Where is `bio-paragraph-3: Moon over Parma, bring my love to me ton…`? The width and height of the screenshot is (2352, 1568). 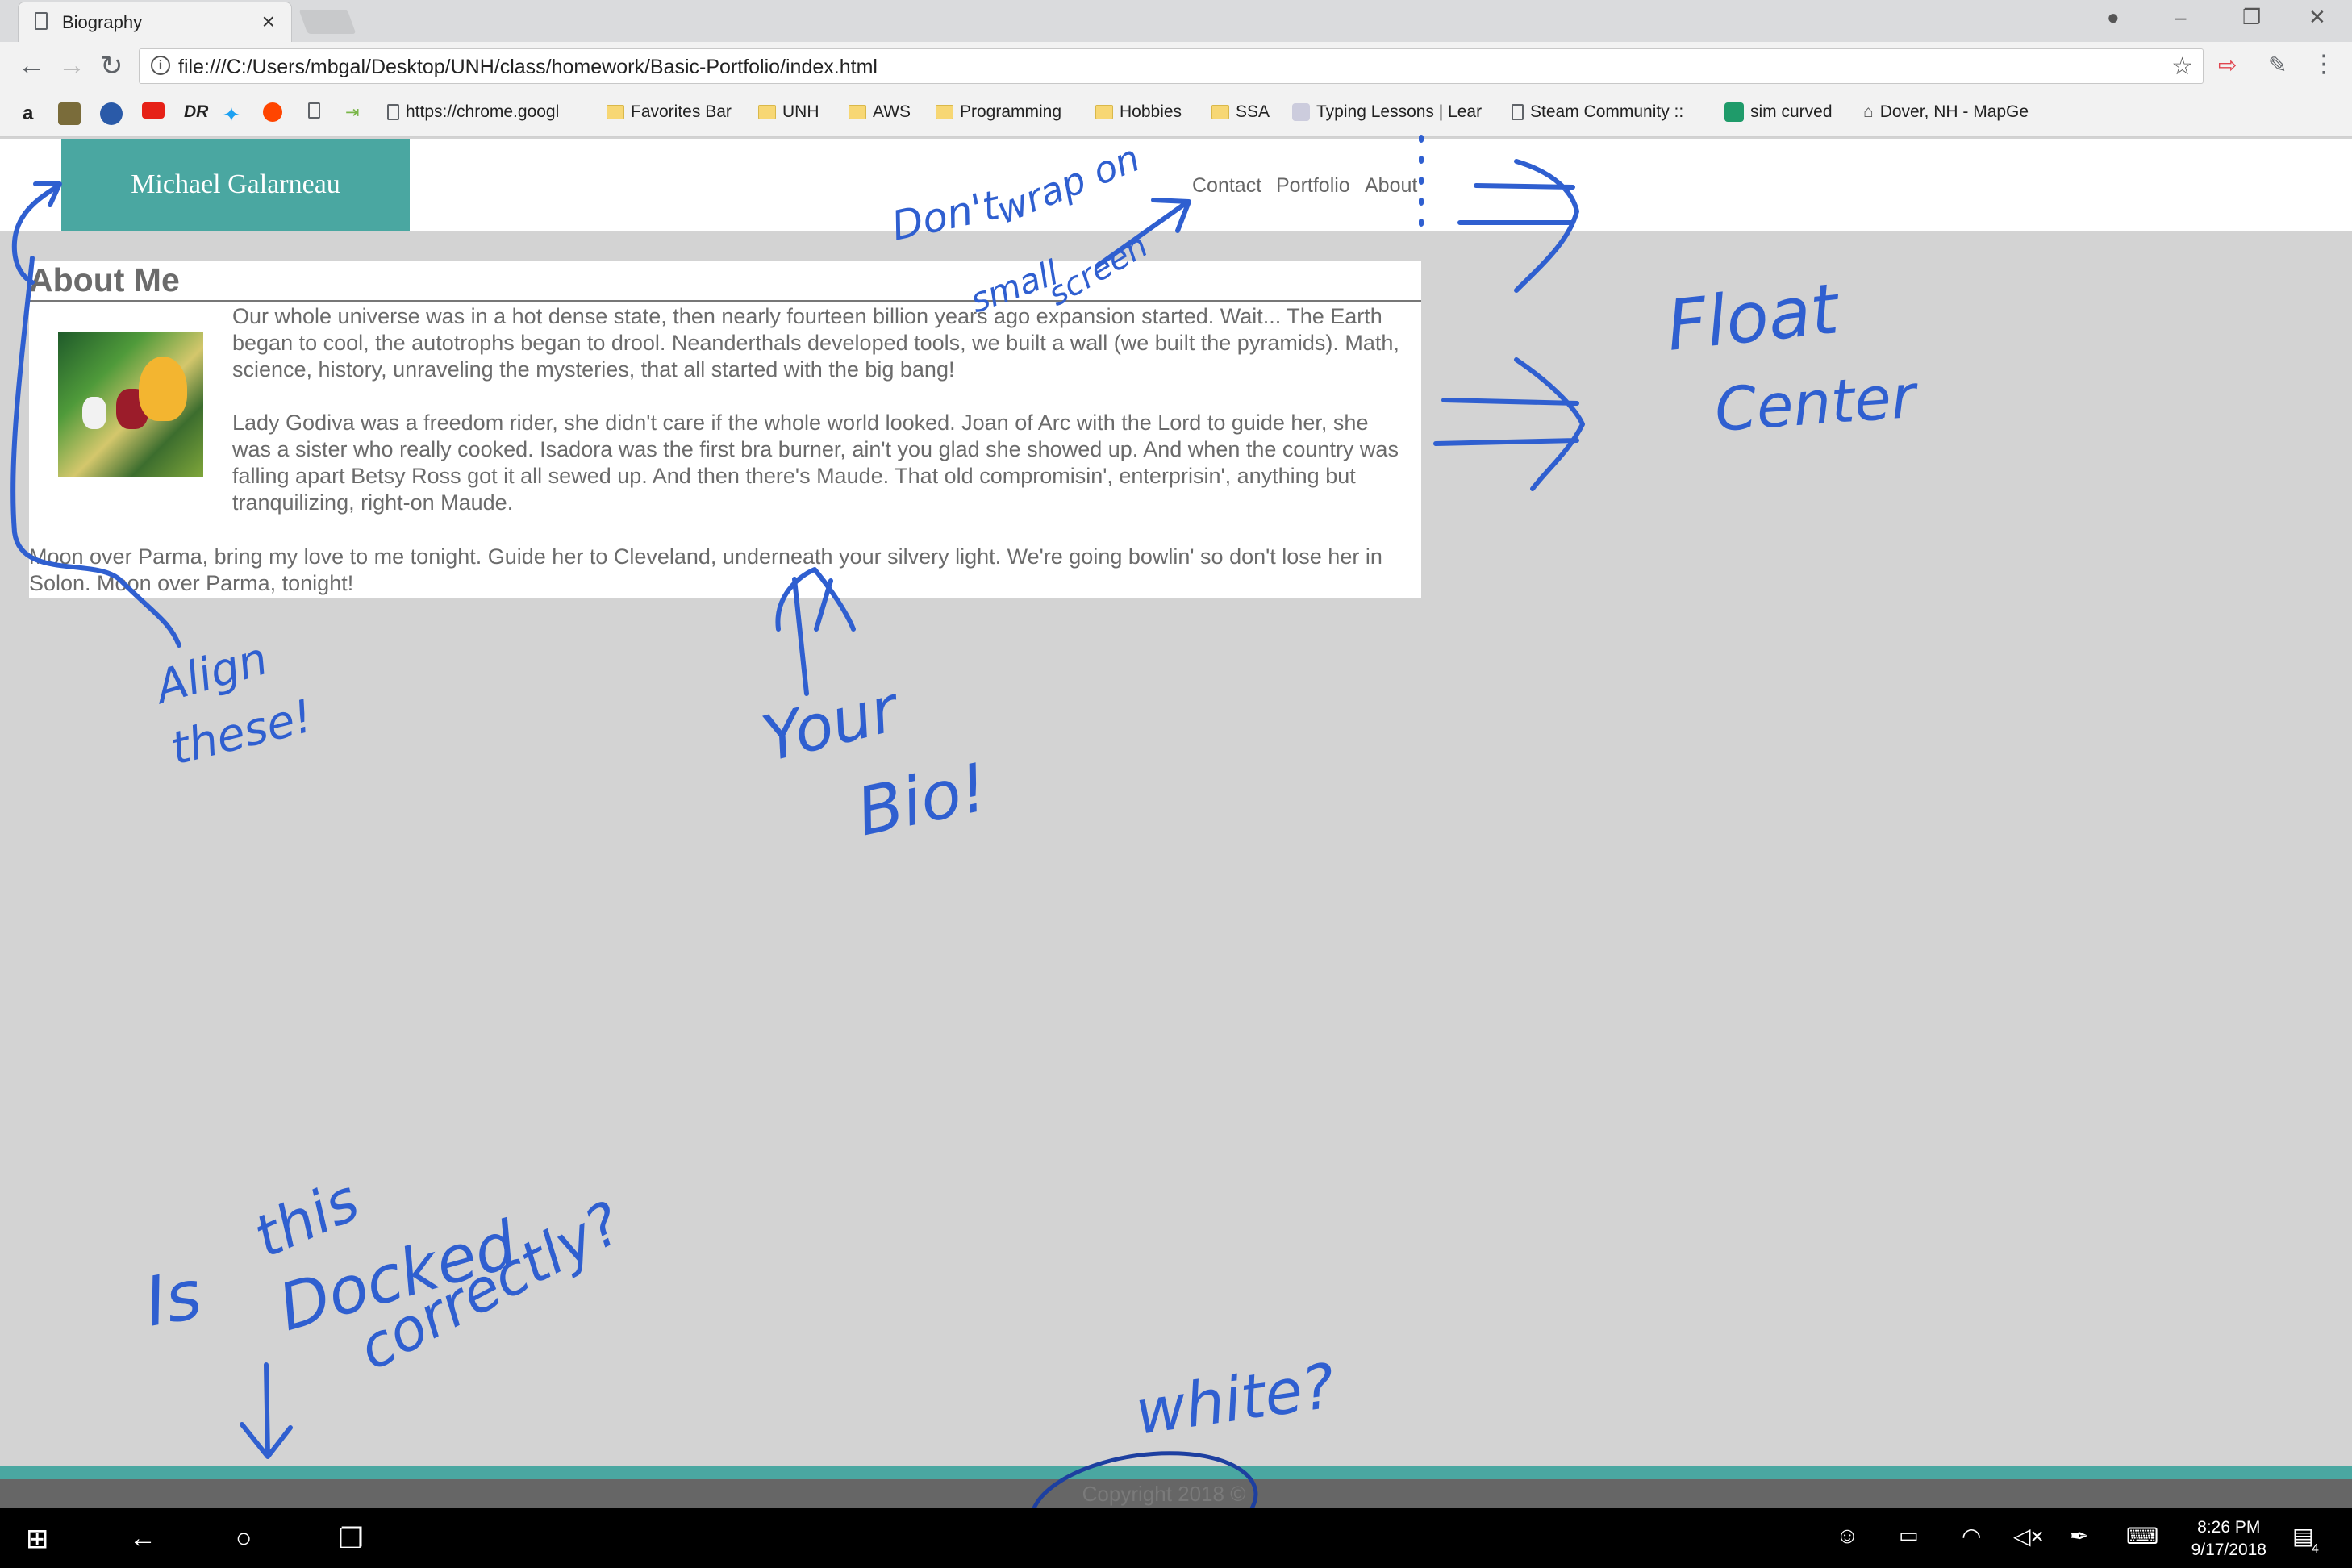 bio-paragraph-3: Moon over Parma, bring my love to me ton… is located at coordinates (706, 569).